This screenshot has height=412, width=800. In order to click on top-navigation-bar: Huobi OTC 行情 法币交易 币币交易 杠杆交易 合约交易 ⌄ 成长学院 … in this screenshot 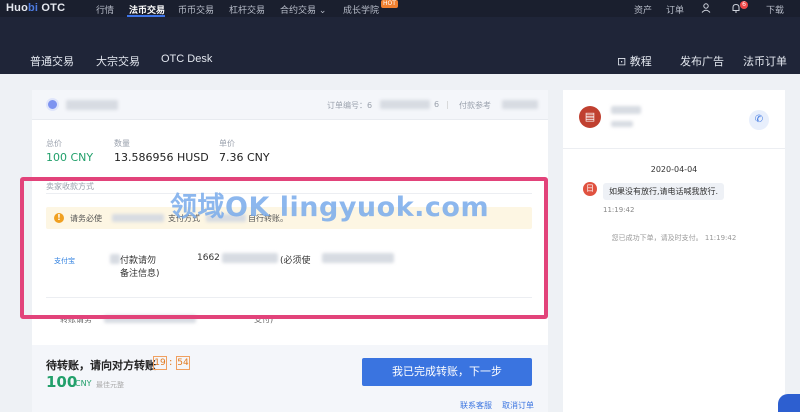, I will do `click(400, 8)`.